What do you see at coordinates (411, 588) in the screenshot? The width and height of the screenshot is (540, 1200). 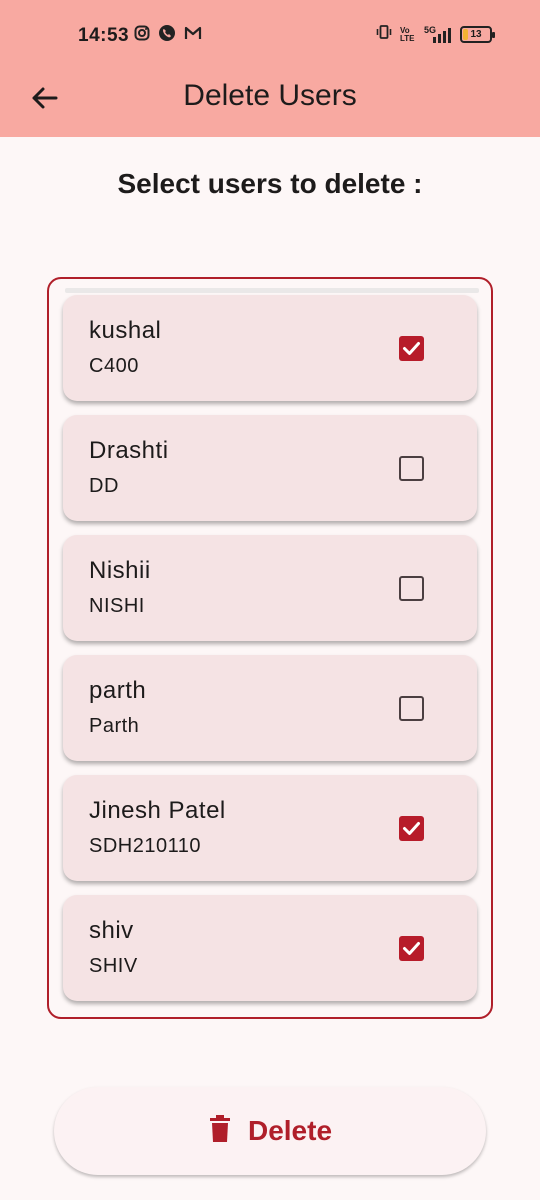 I see `user-checkbox-nishii` at bounding box center [411, 588].